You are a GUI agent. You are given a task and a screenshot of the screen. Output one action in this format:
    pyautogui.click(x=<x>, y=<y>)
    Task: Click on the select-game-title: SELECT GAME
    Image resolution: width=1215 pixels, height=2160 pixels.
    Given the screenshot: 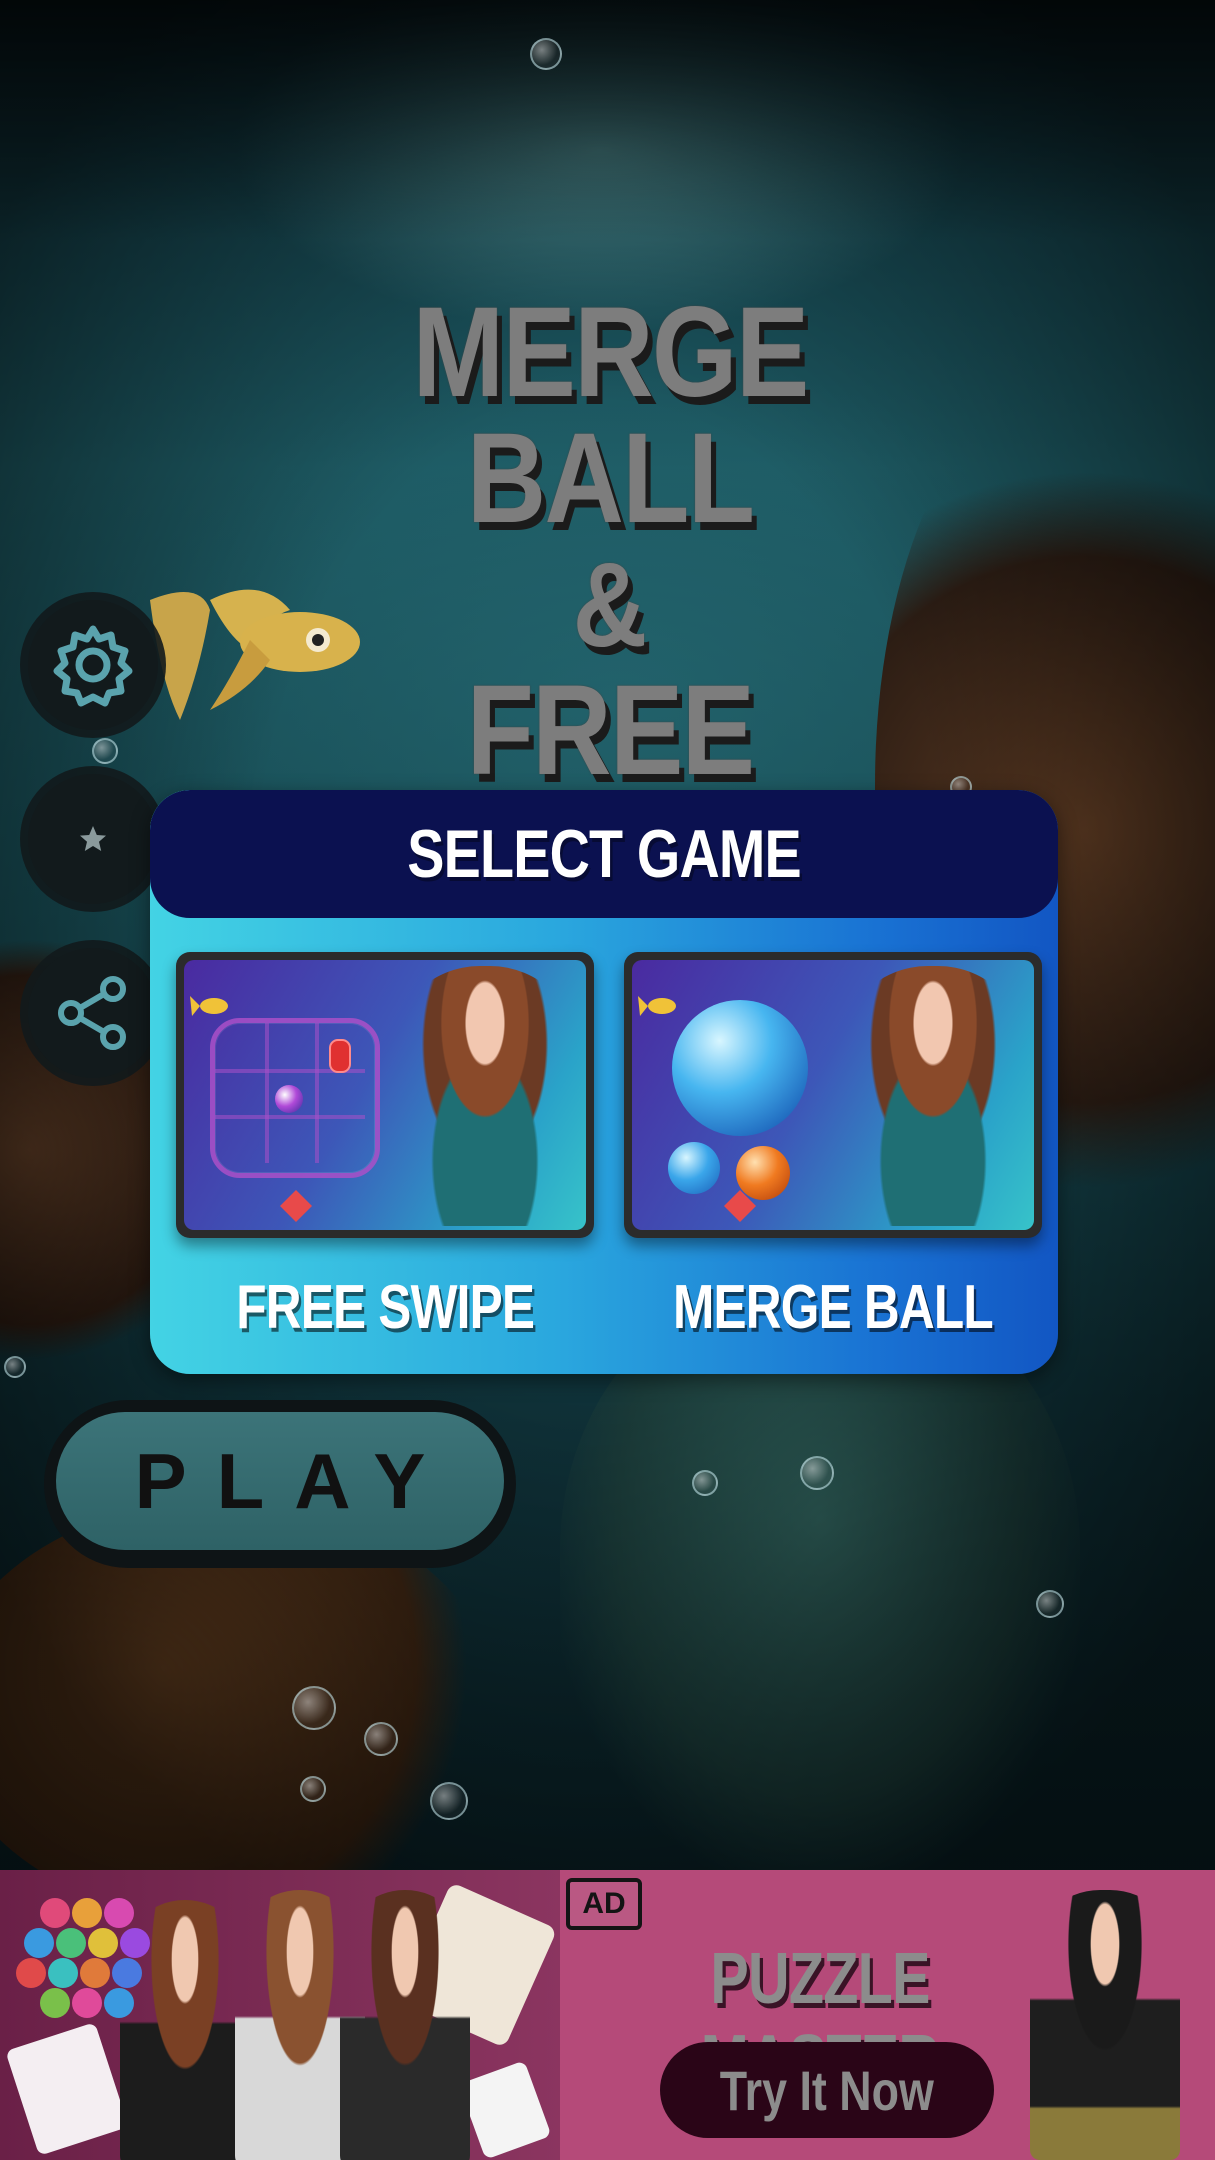 What is the action you would take?
    pyautogui.click(x=604, y=854)
    